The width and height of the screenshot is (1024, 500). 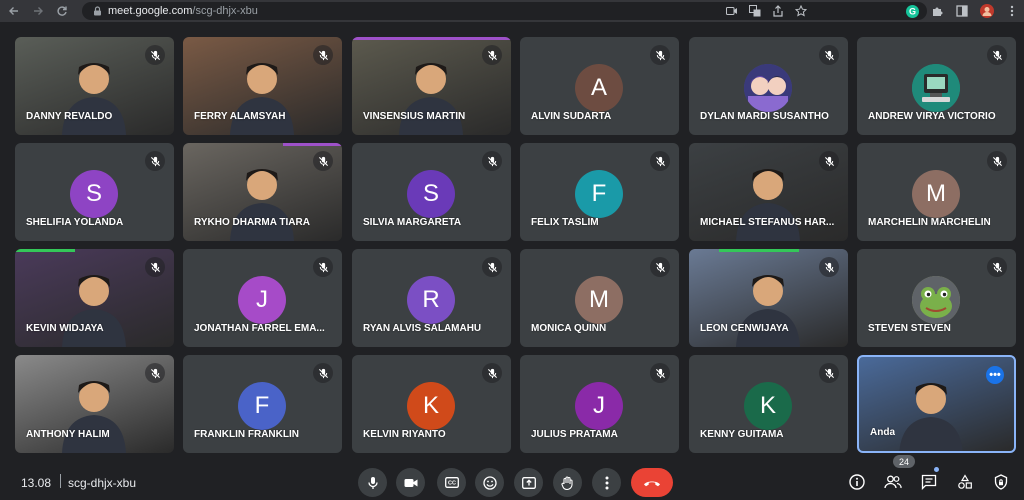 I want to click on camera-button, so click(x=410, y=482).